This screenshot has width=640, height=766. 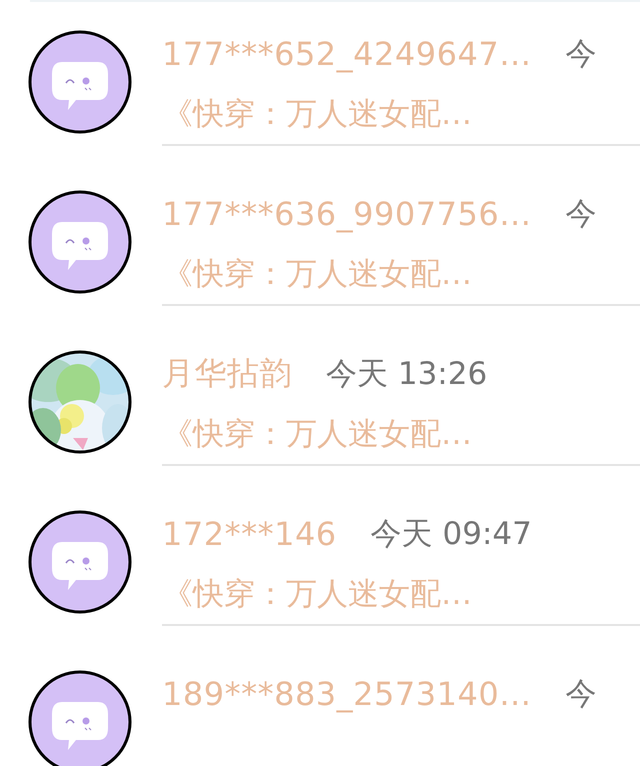 What do you see at coordinates (407, 374) in the screenshot?
I see `message-time: 今天 13:26` at bounding box center [407, 374].